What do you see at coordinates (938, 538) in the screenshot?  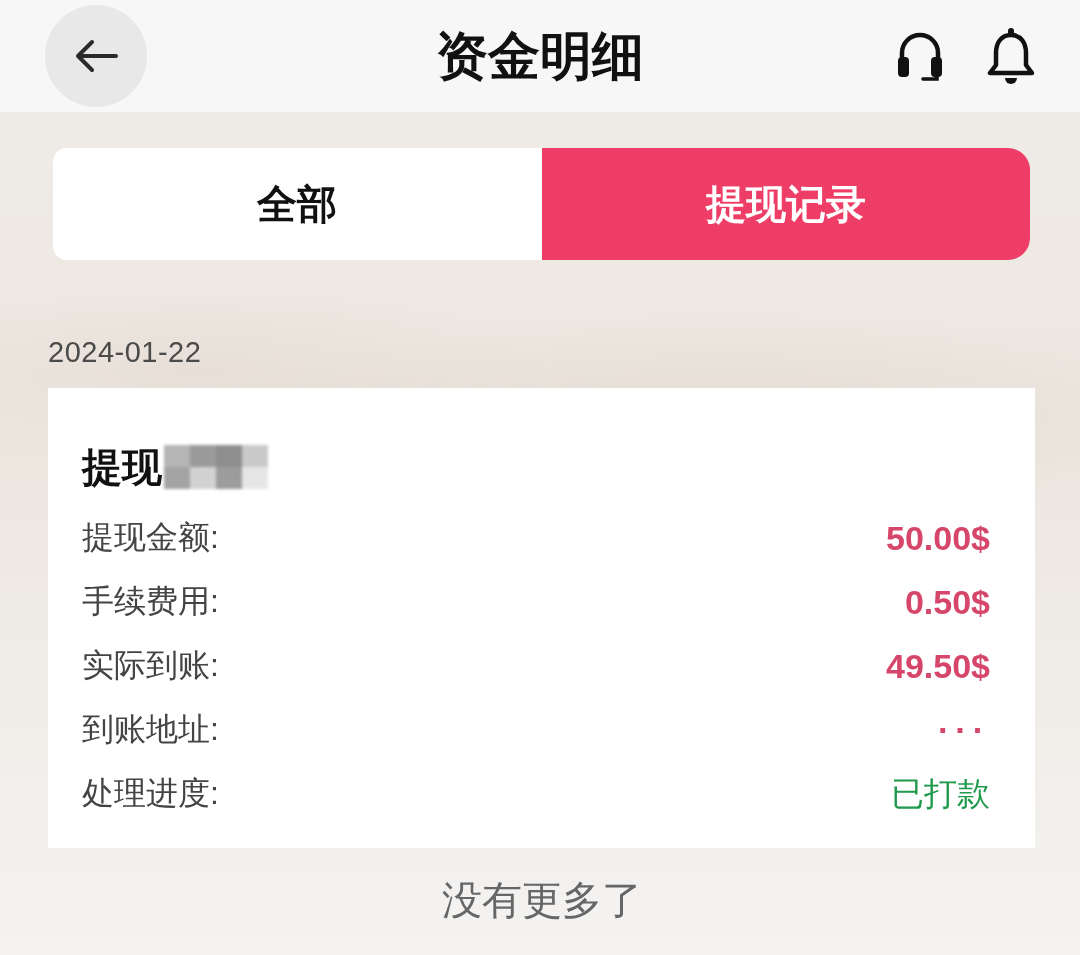 I see `field-value: 50.00$` at bounding box center [938, 538].